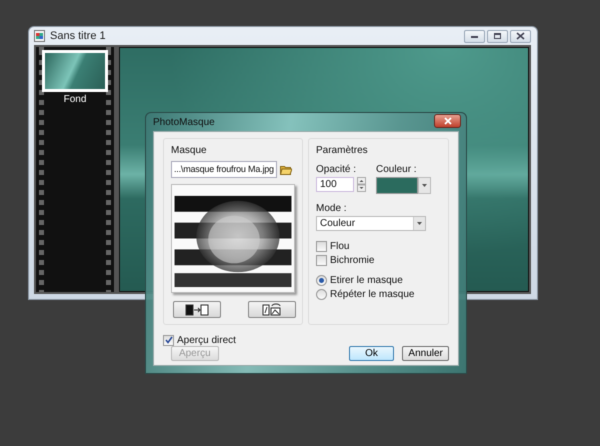 The height and width of the screenshot is (446, 600). I want to click on window-title: Sans titre 1, so click(78, 36).